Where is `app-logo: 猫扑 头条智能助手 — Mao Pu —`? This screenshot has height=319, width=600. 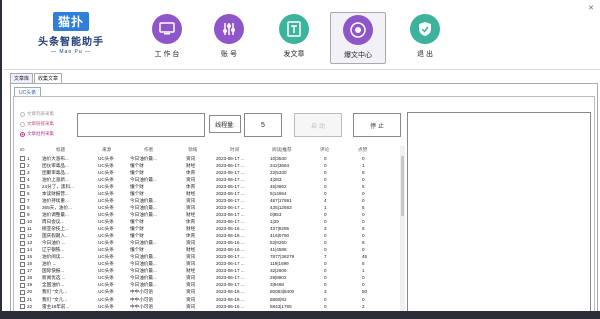
app-logo: 猫扑 头条智能助手 — Mao Pu — is located at coordinates (71, 37).